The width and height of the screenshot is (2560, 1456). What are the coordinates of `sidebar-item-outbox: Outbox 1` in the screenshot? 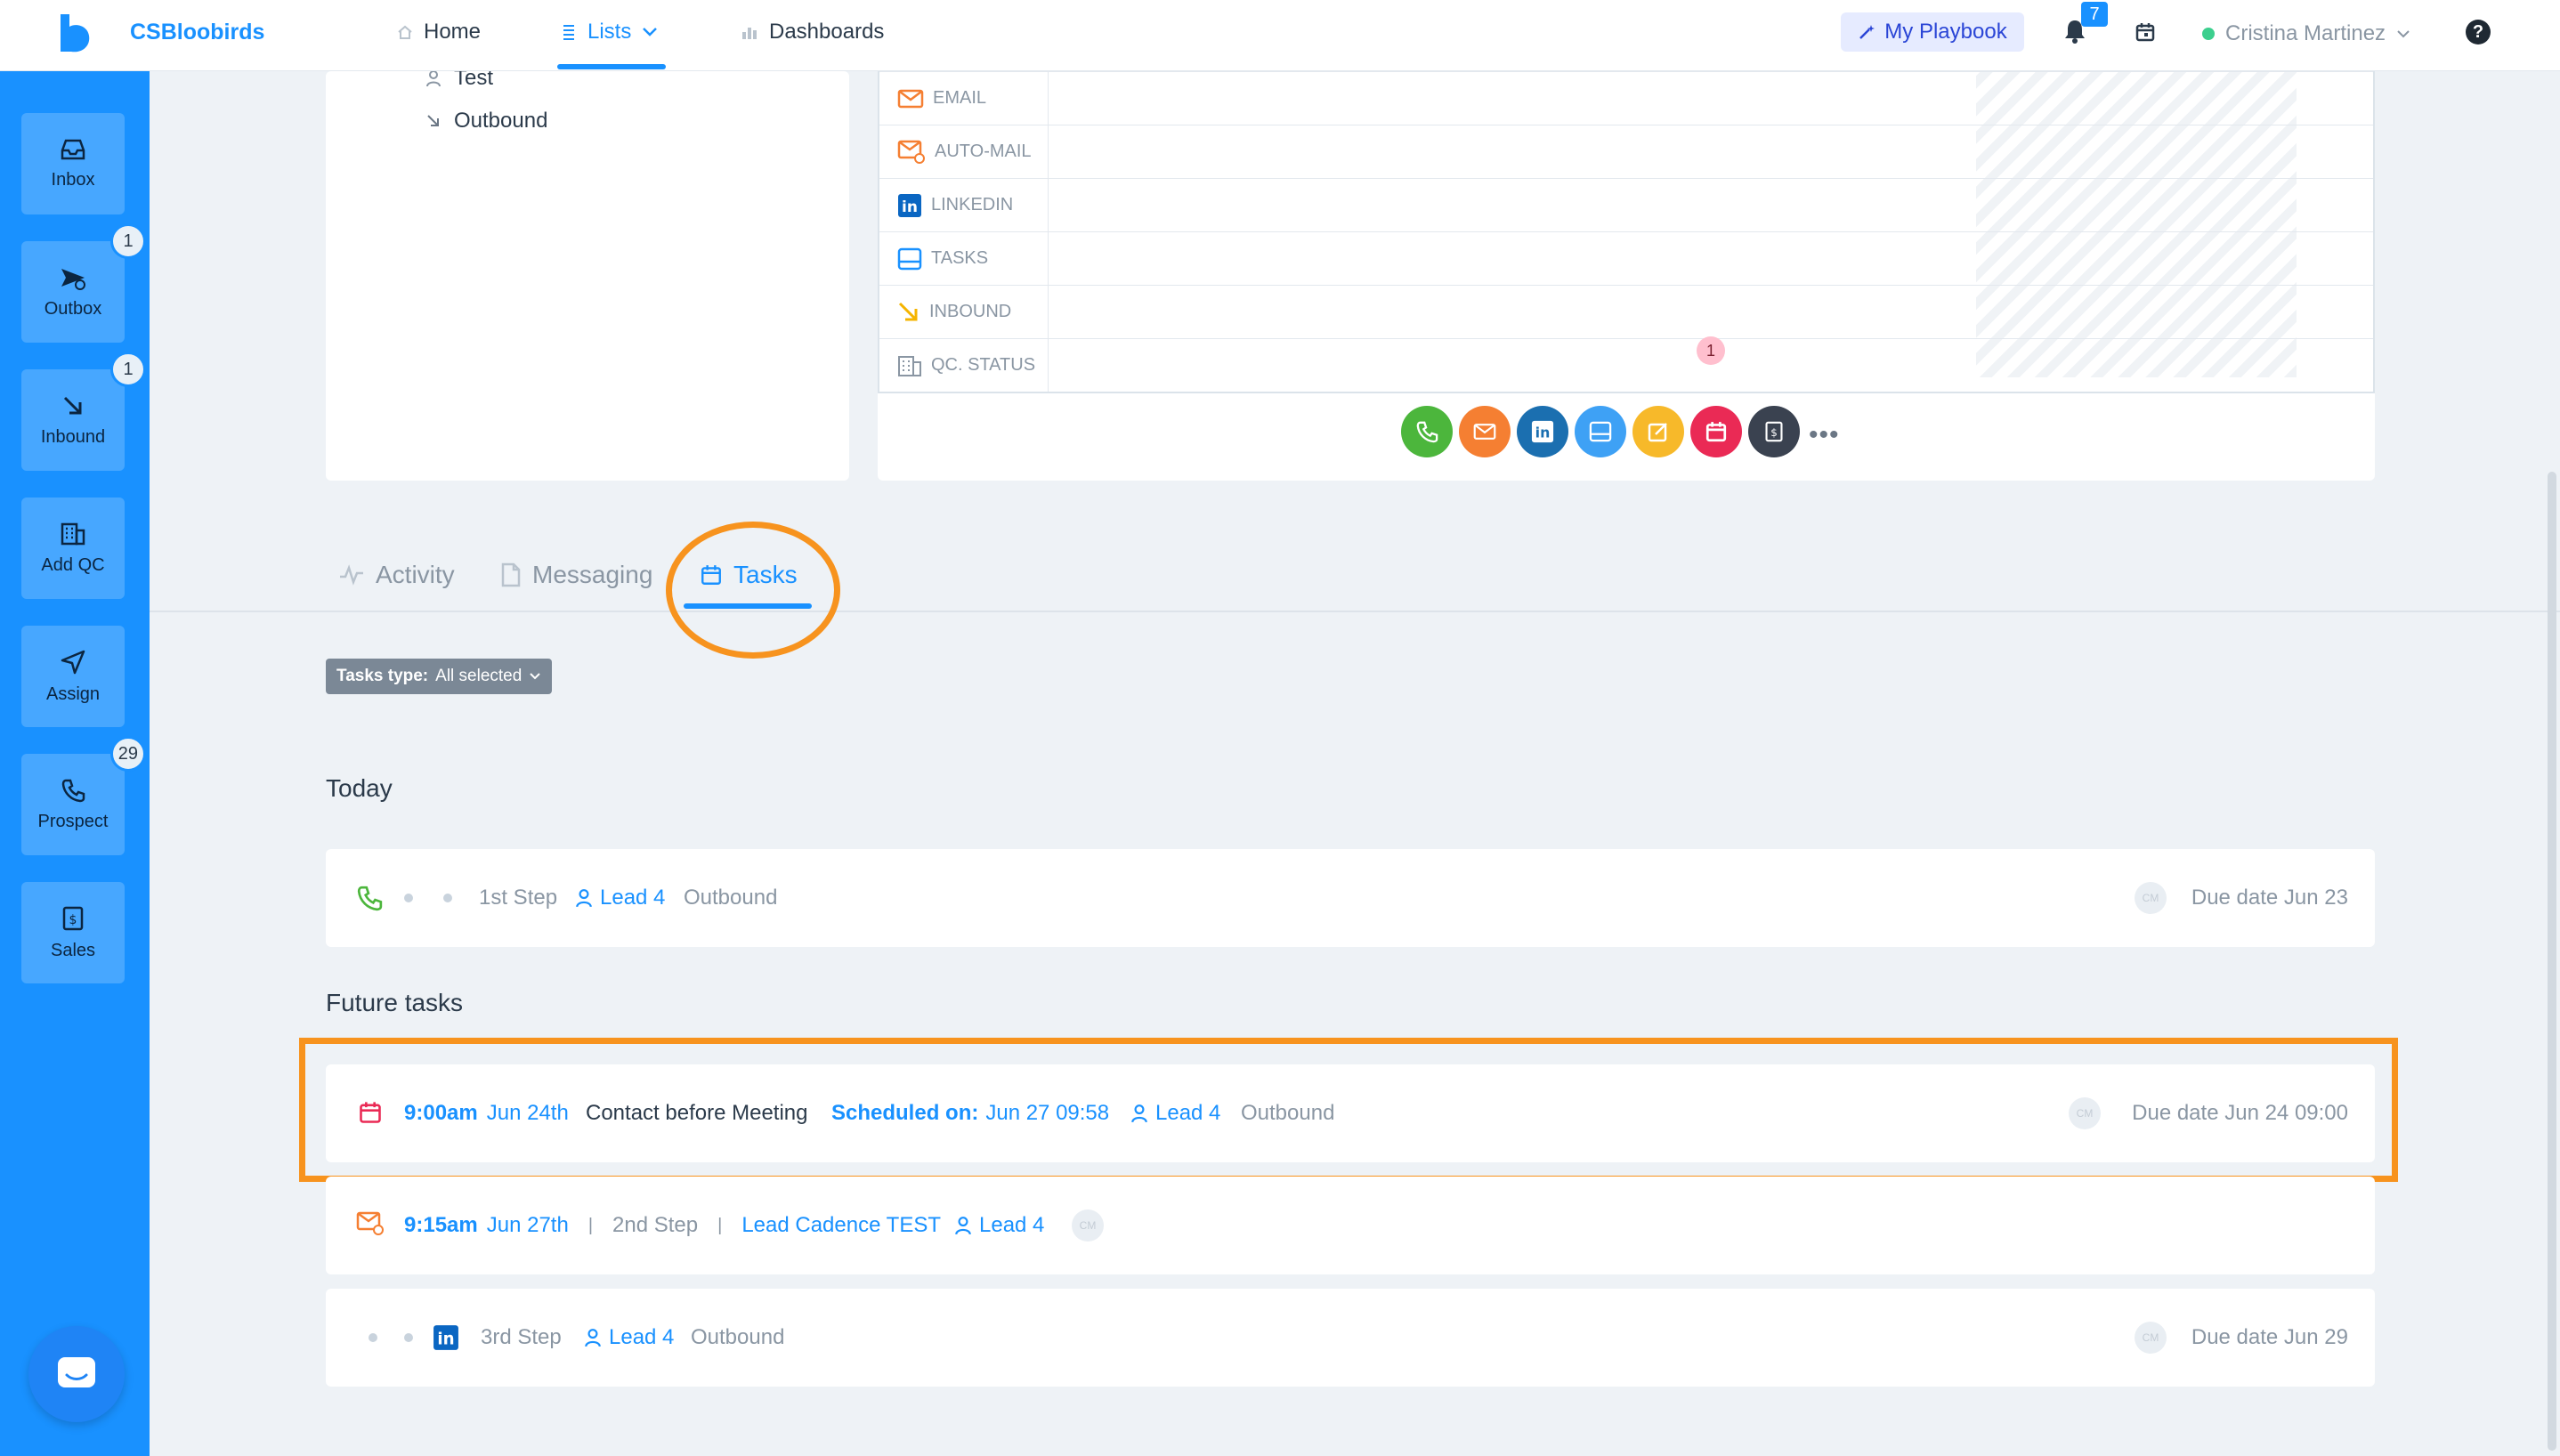 It's located at (84, 283).